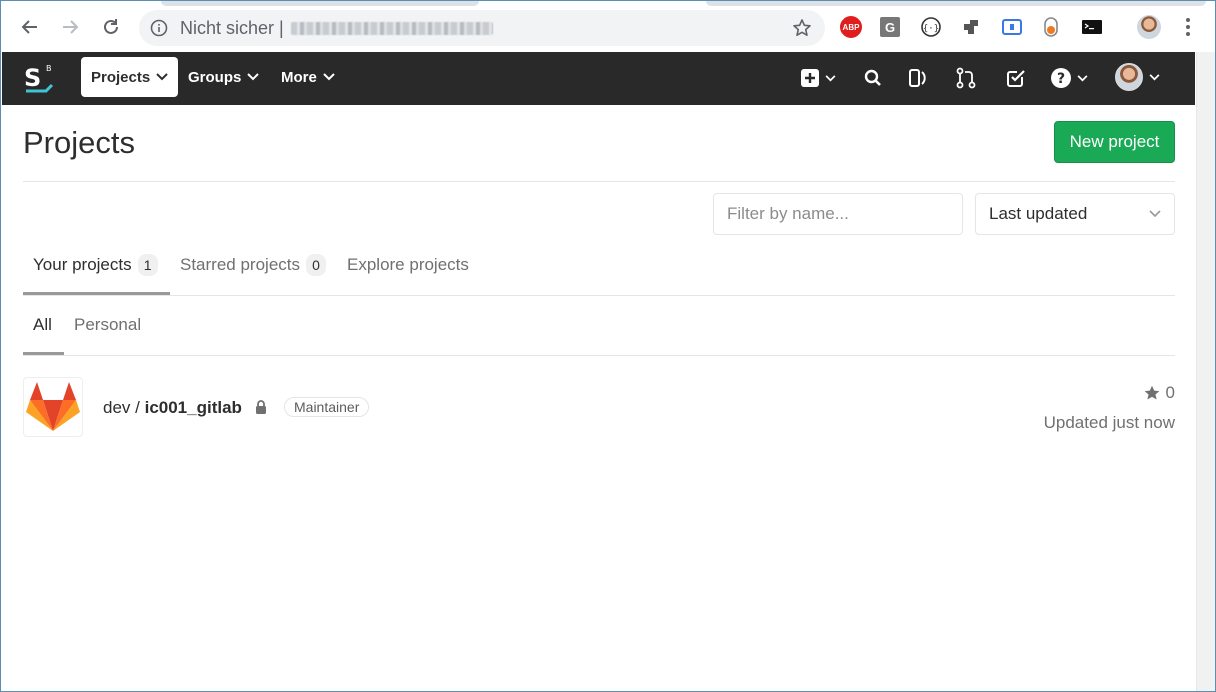 The image size is (1216, 692). Describe the element at coordinates (82, 264) in the screenshot. I see `tab-label: Your projects` at that location.